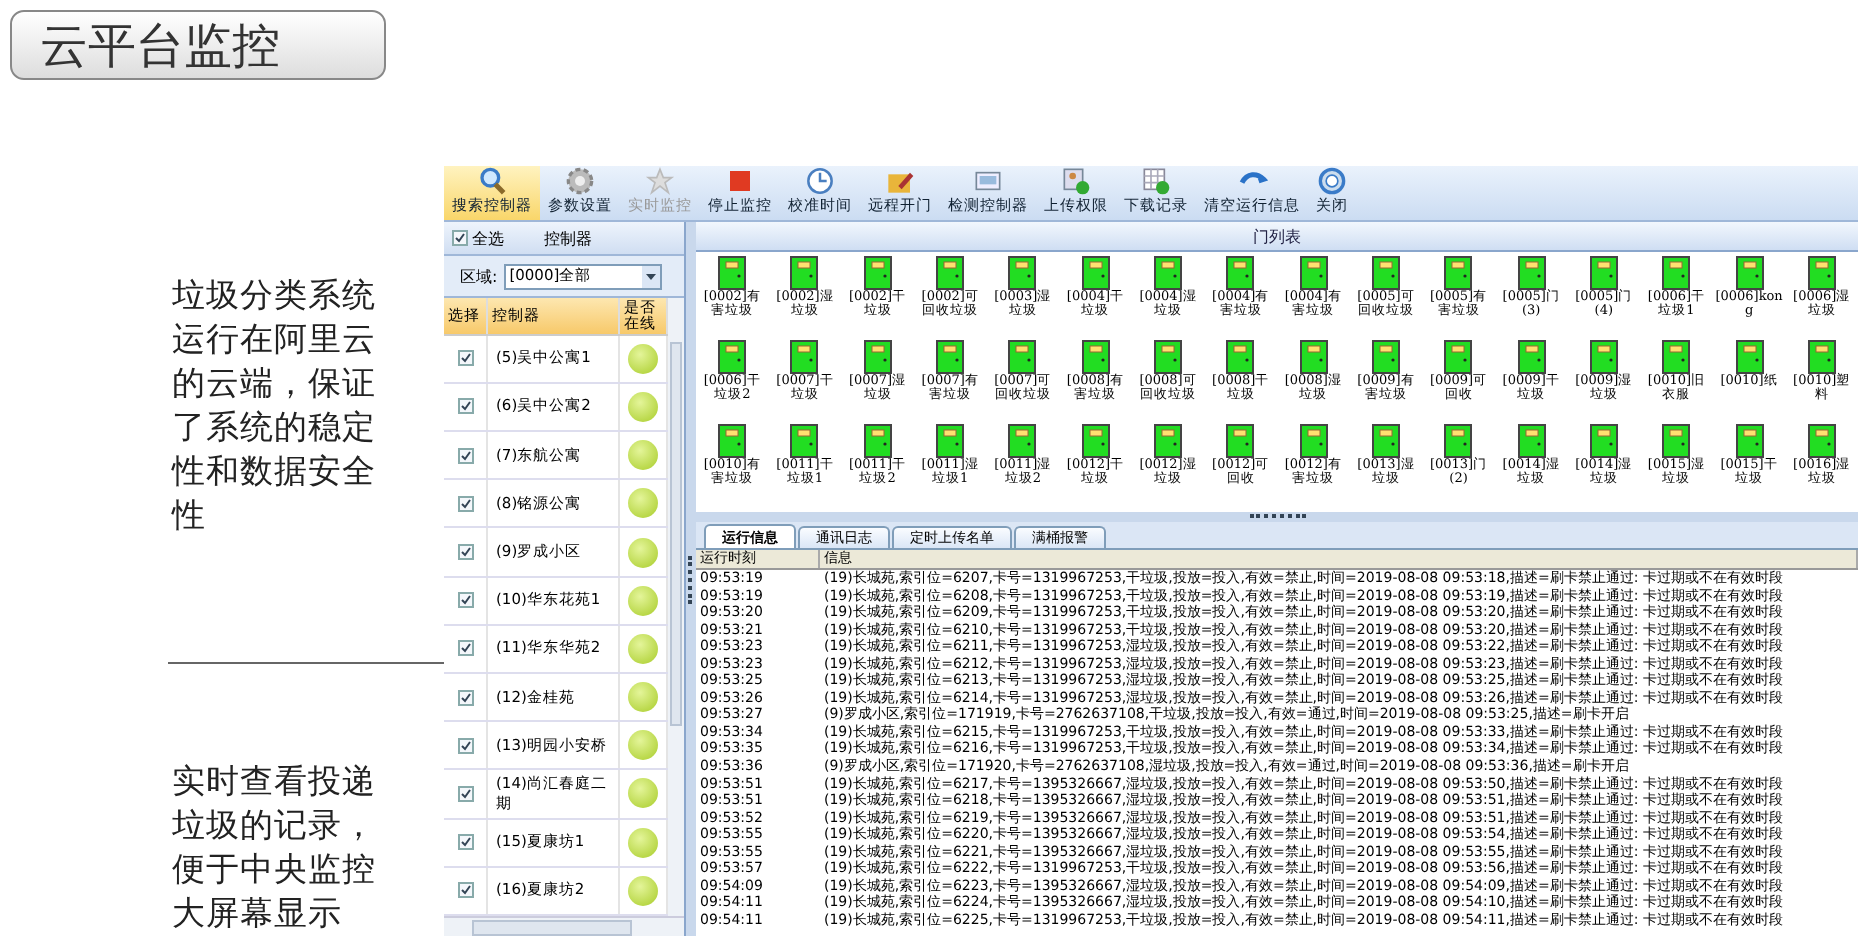 The width and height of the screenshot is (1858, 936). What do you see at coordinates (1332, 181) in the screenshot?
I see `power-icon` at bounding box center [1332, 181].